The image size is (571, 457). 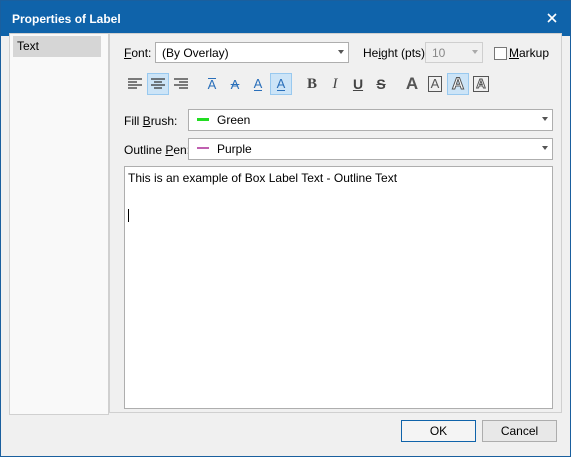 I want to click on outline-pen-select: Purple, so click(x=370, y=149).